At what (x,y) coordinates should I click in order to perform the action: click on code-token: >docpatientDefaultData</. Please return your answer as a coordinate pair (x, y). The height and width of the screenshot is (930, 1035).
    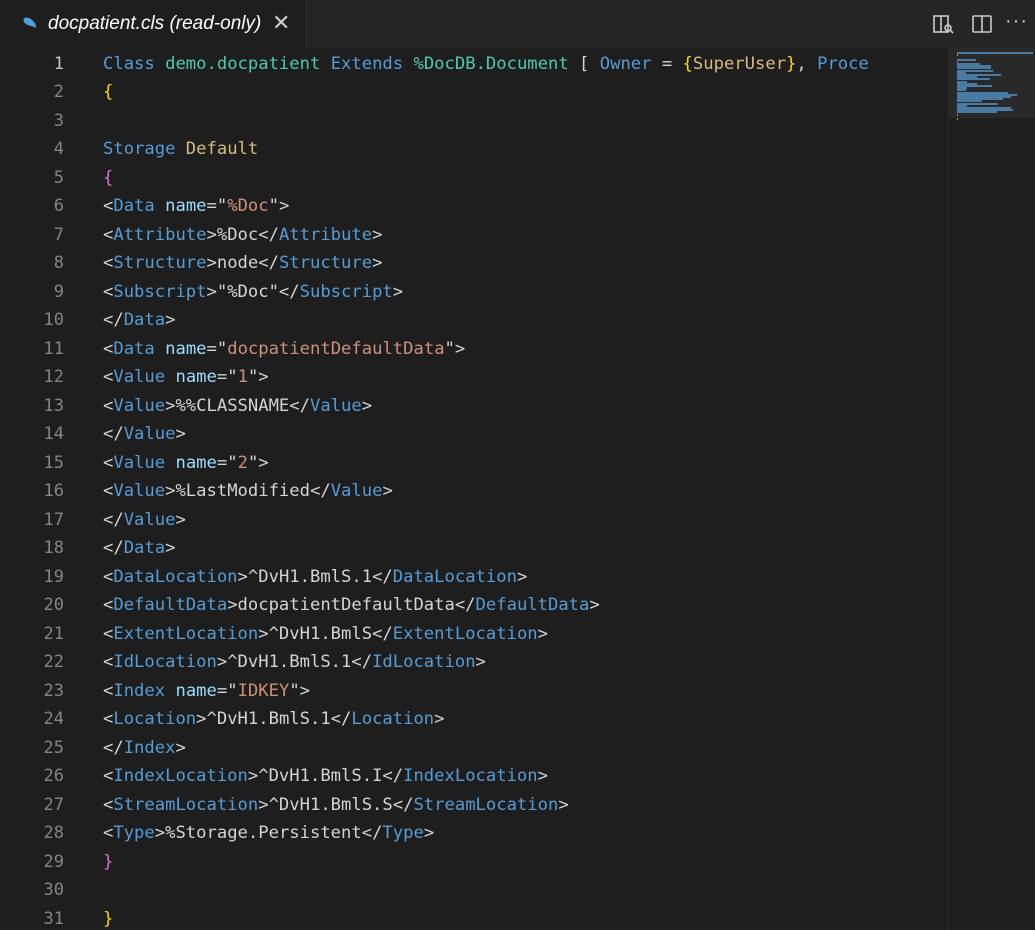
    Looking at the image, I should click on (351, 605).